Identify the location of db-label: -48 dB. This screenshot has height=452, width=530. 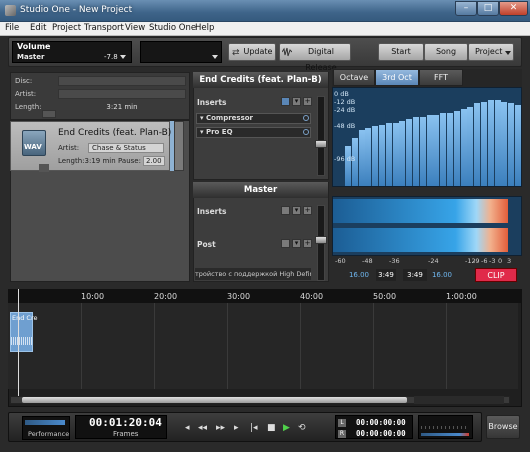
(345, 126).